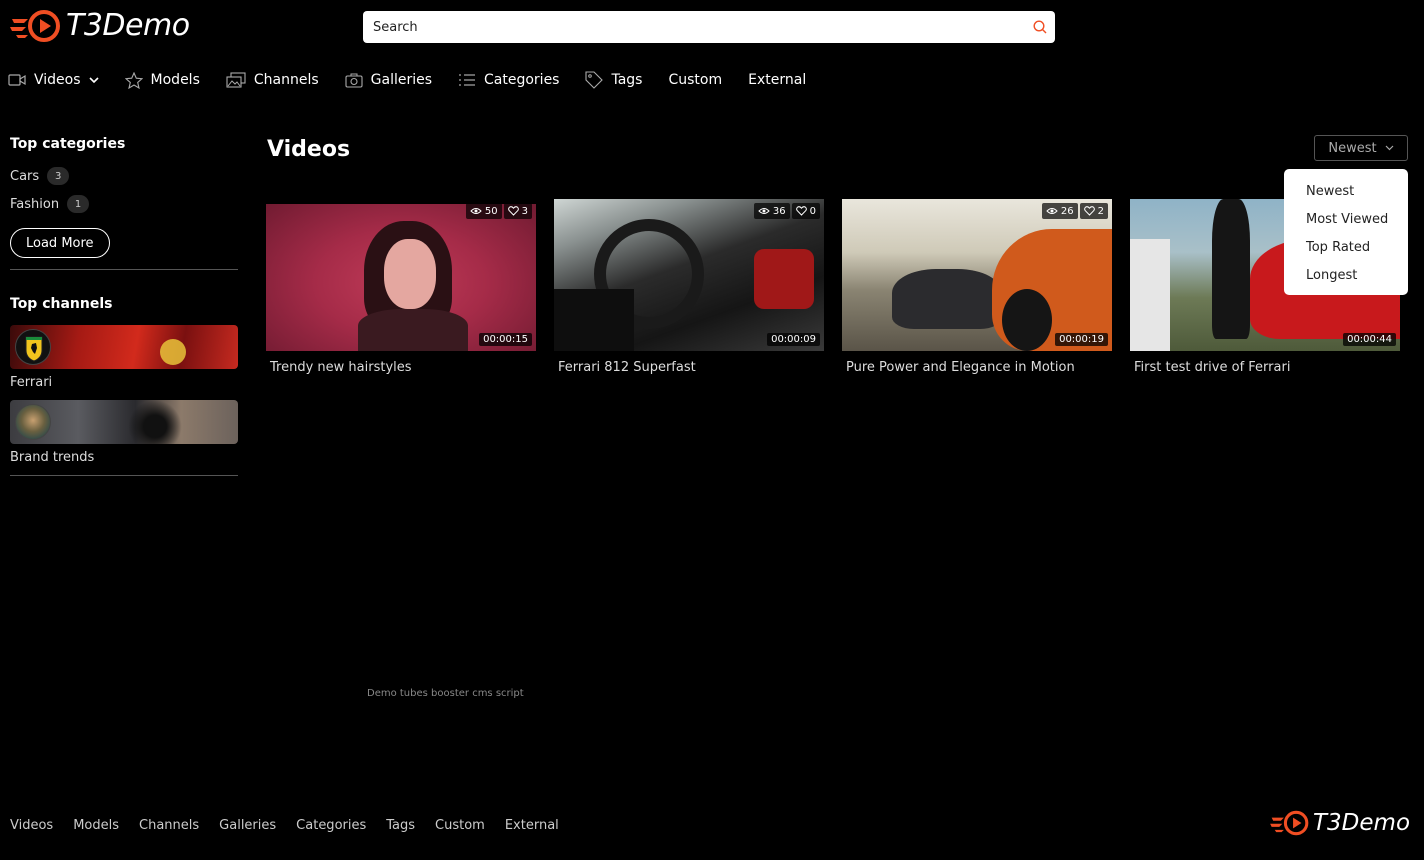 This screenshot has height=860, width=1424. I want to click on views-stat: 50, so click(483, 211).